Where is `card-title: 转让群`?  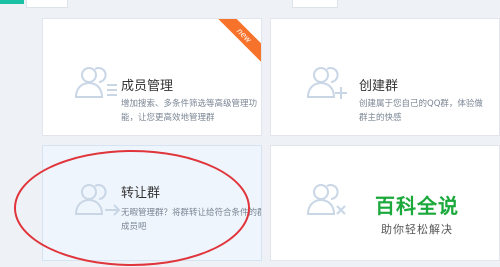 card-title: 转让群 is located at coordinates (141, 193).